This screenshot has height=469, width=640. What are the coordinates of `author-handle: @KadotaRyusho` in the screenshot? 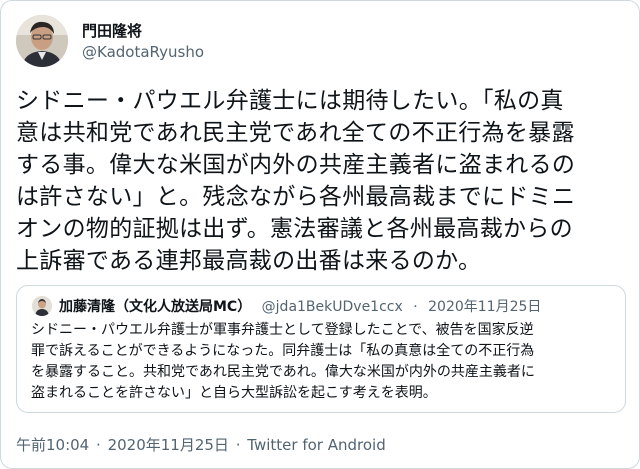 It's located at (143, 52).